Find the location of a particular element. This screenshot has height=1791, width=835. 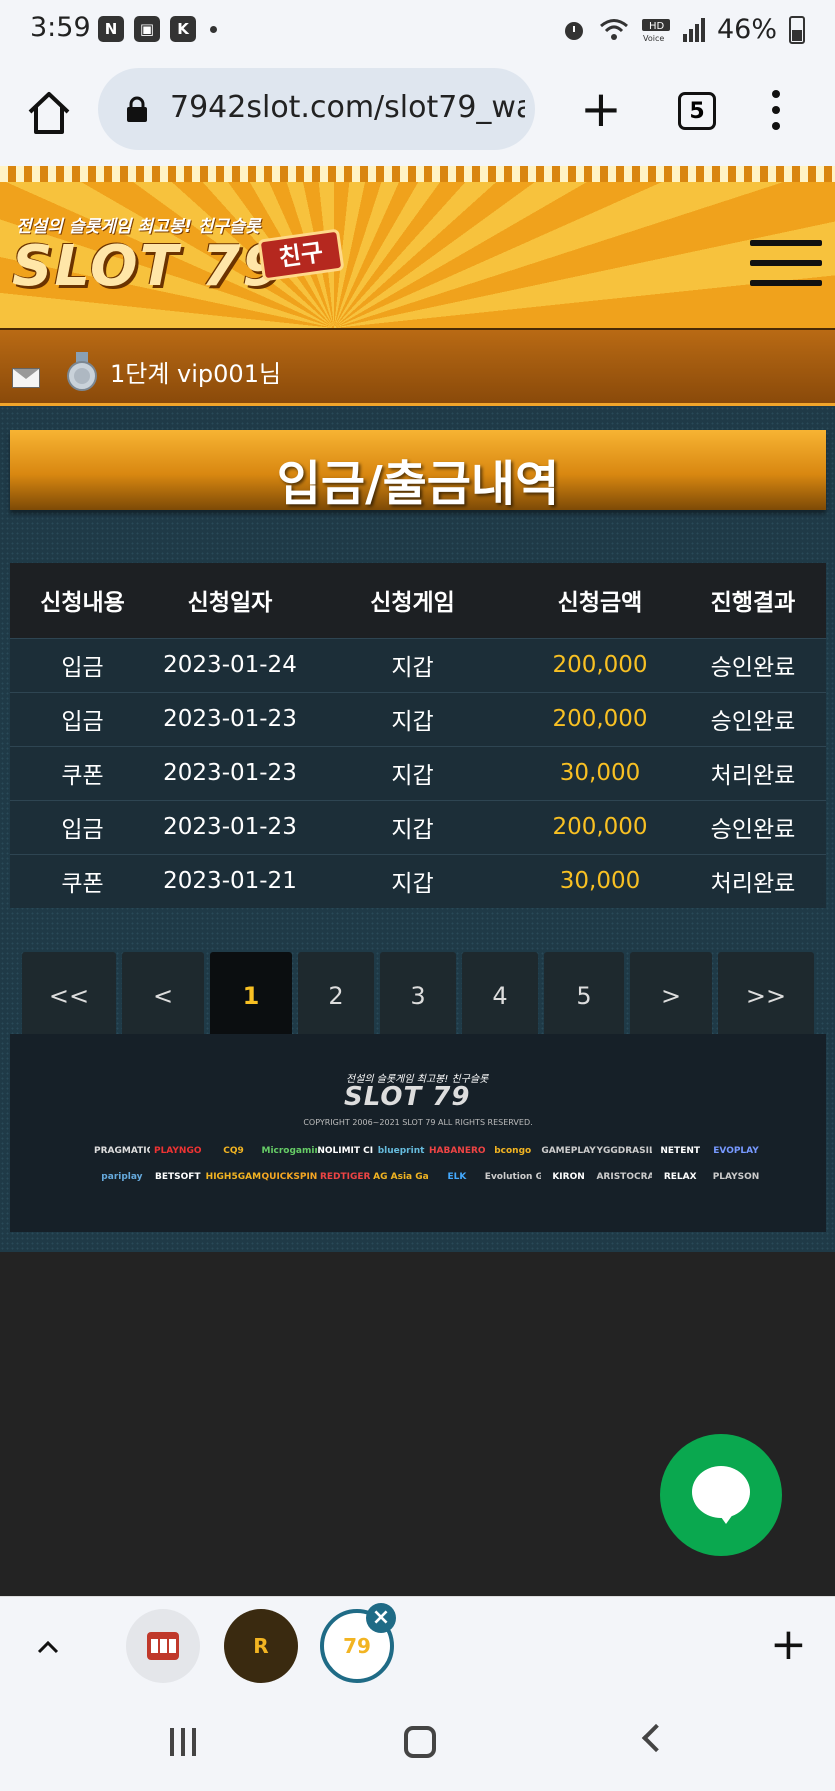

site-logo: 전설의 슬롯게임 최고봉! 친구슬롯 SLOT 79 친구 is located at coordinates (178, 251).